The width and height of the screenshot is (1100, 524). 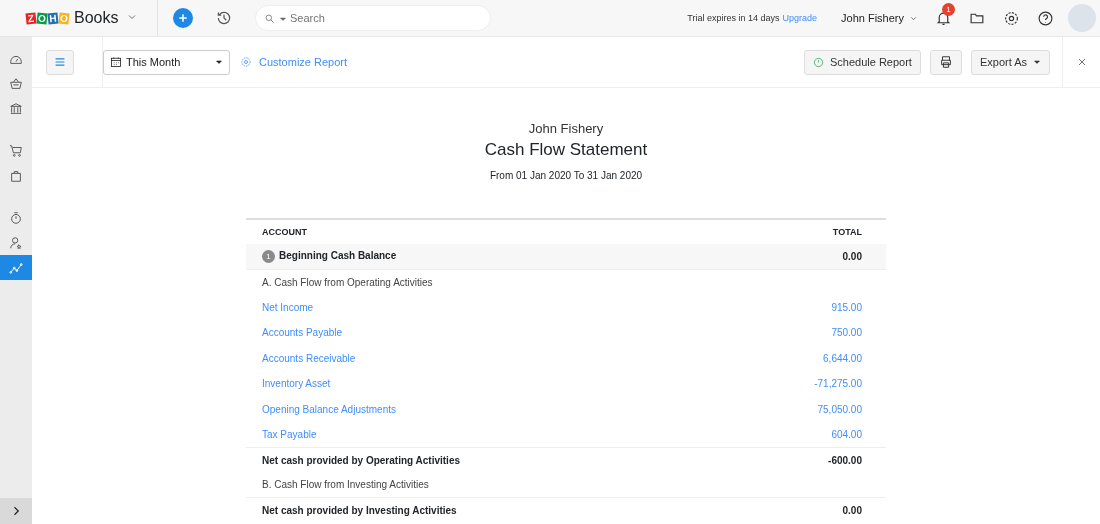 What do you see at coordinates (166, 62) in the screenshot?
I see `period-dropdown: This Month` at bounding box center [166, 62].